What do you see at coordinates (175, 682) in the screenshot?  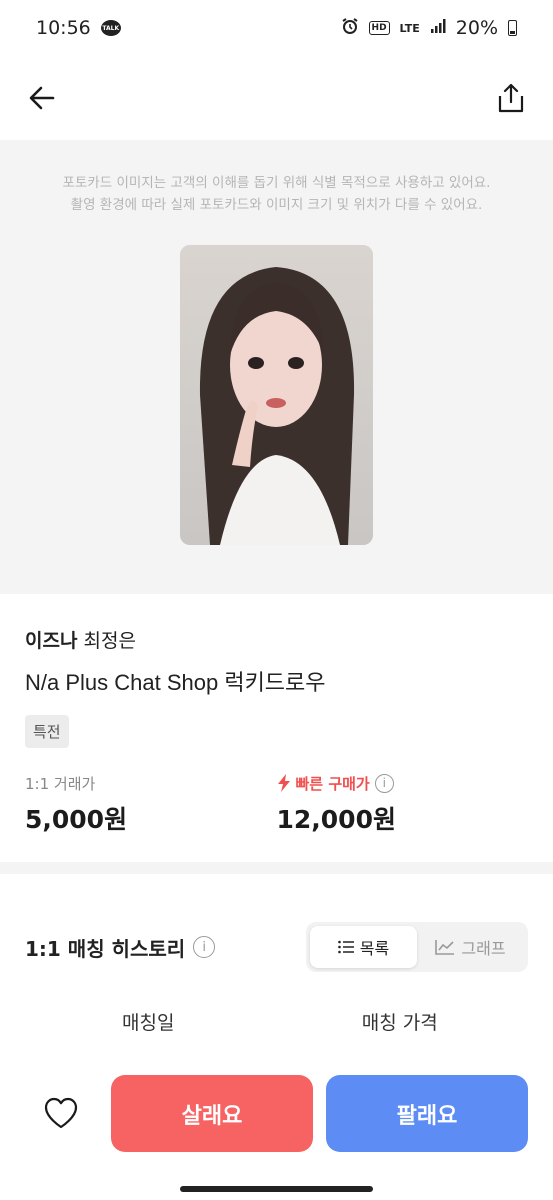 I see `product-title: N/a Plus Chat Shop 럭키드로우` at bounding box center [175, 682].